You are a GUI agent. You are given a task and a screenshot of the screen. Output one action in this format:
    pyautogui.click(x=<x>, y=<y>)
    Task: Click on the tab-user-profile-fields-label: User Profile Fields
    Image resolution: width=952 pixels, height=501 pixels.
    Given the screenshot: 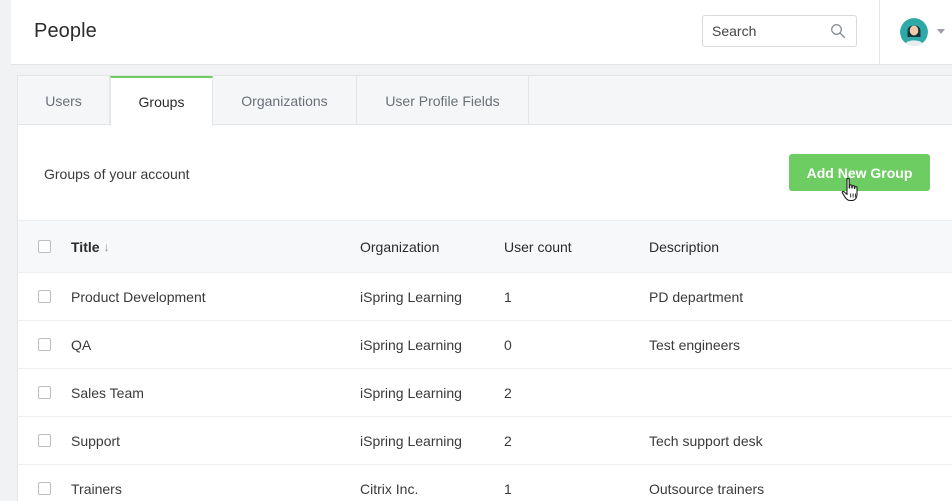 What is the action you would take?
    pyautogui.click(x=442, y=100)
    